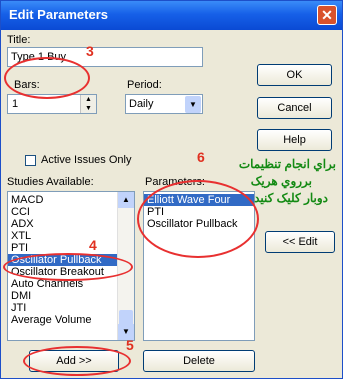 This screenshot has width=343, height=379. Describe the element at coordinates (291, 198) in the screenshot. I see `instruction-line-3: دوبار کليک کنيد` at that location.